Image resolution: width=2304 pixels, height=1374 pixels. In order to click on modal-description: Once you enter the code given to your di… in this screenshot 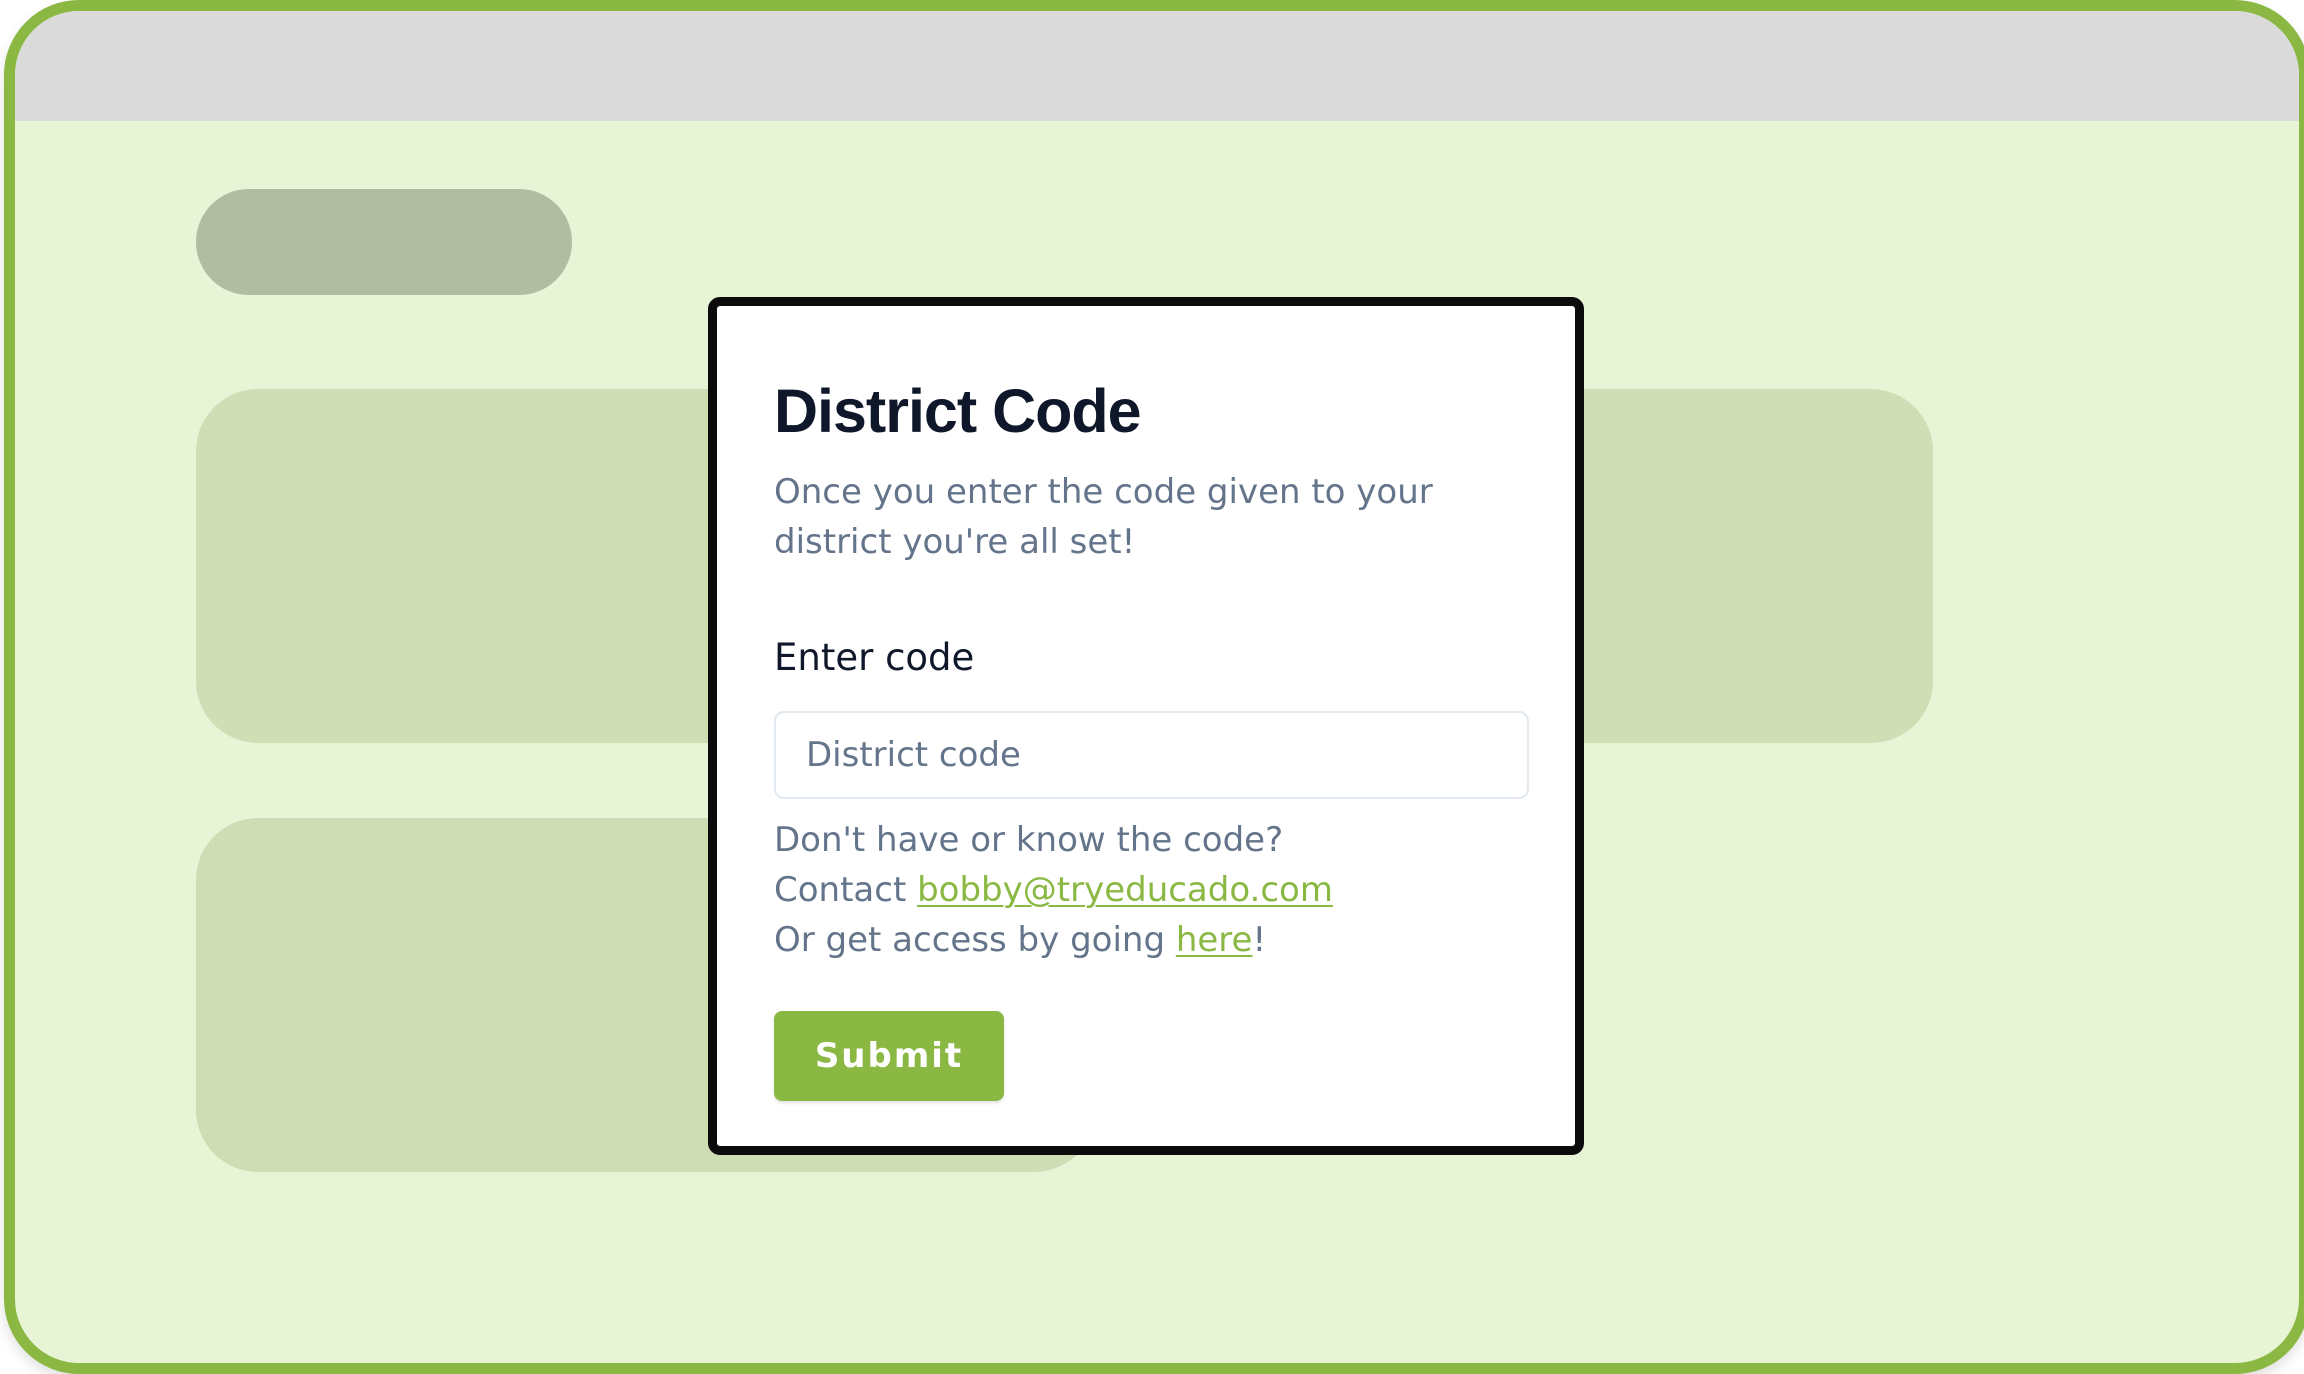, I will do `click(1103, 517)`.